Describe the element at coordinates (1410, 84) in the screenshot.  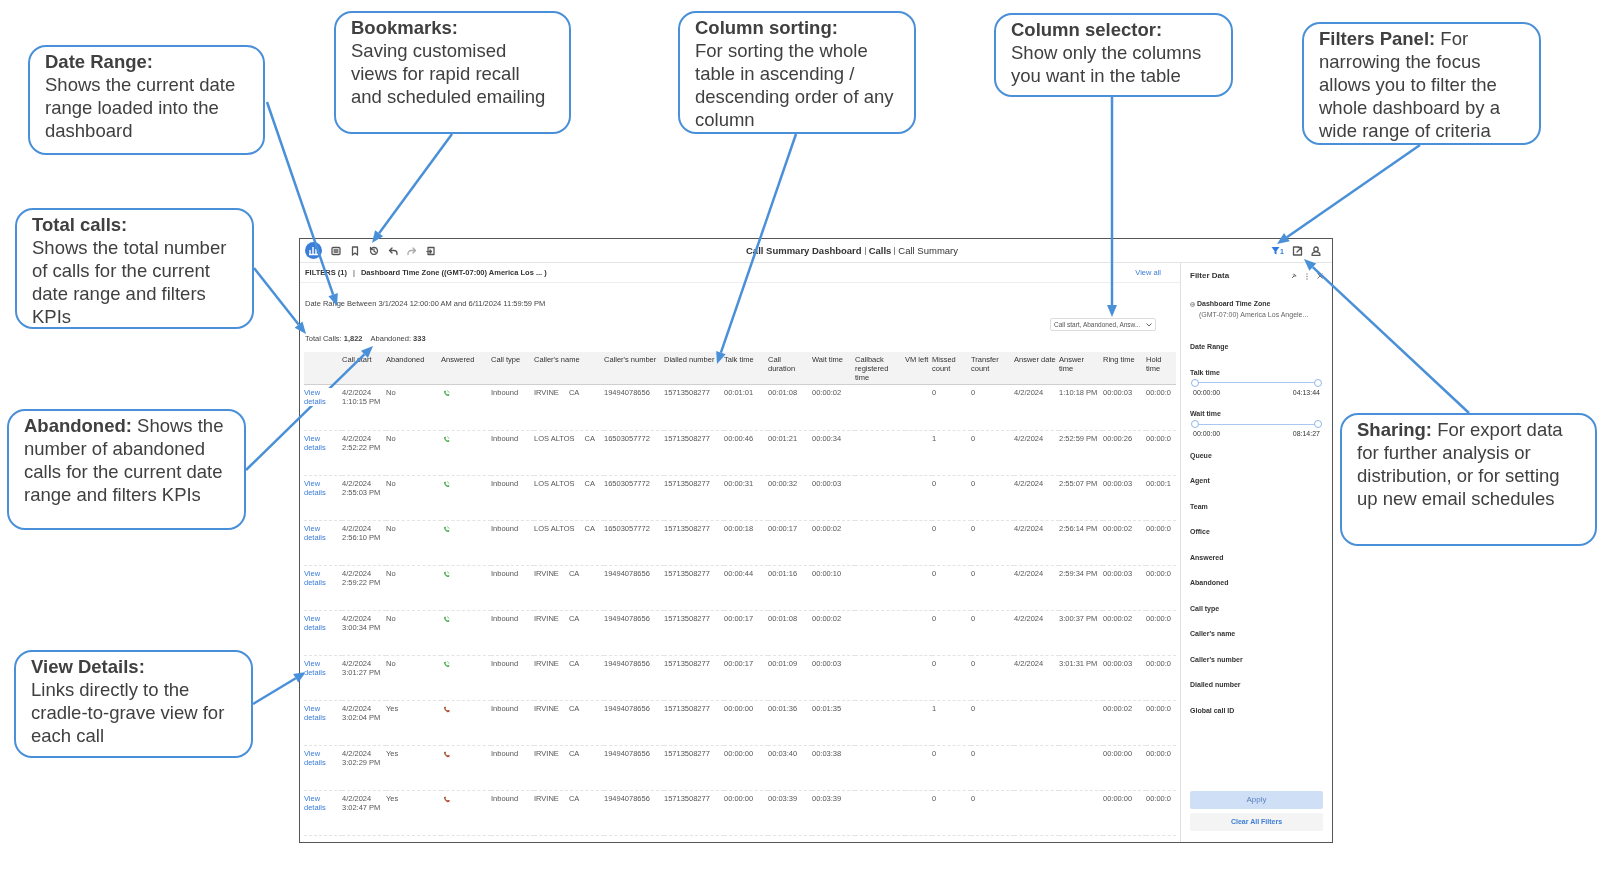
I see `callout-text: Filters Panel: For narrowing the focus allows you to filter the whole dashboard by a wide range of criteria` at that location.